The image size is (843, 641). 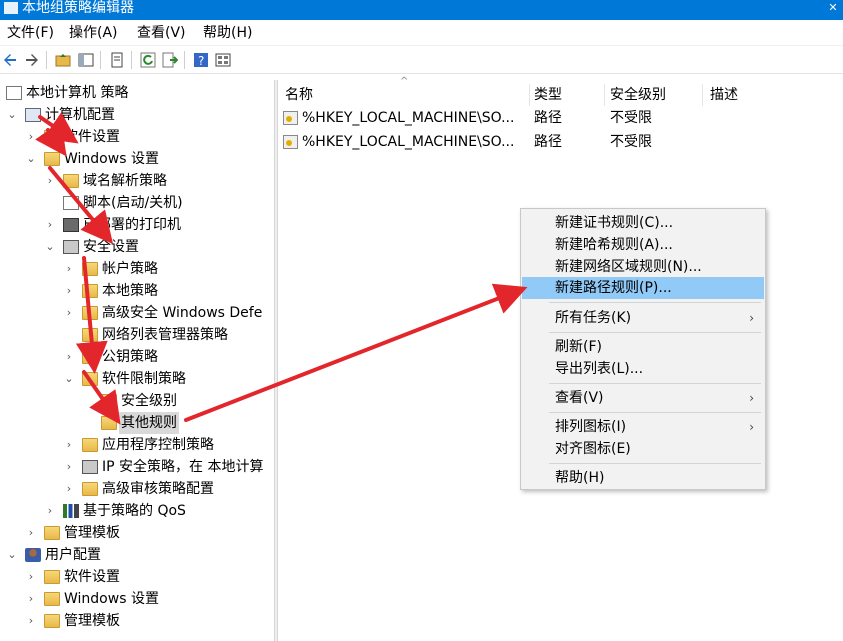 What do you see at coordinates (158, 489) in the screenshot?
I see `tree-item-label: 高级审核策略配置` at bounding box center [158, 489].